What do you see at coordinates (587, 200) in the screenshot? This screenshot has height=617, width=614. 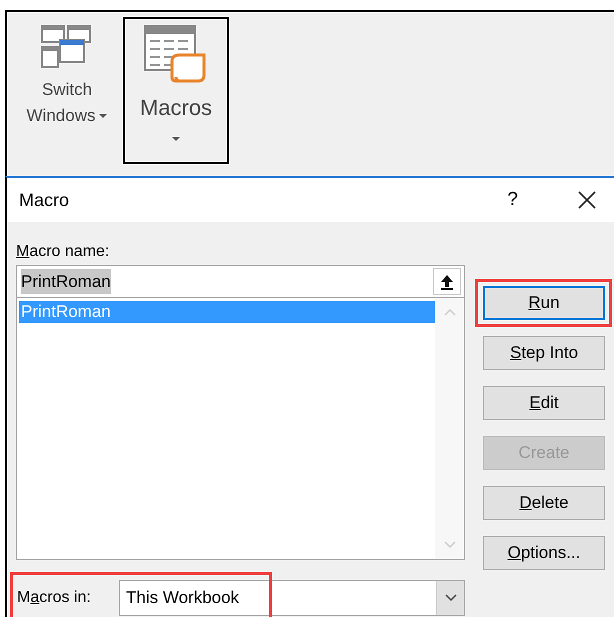 I see `close-icon` at bounding box center [587, 200].